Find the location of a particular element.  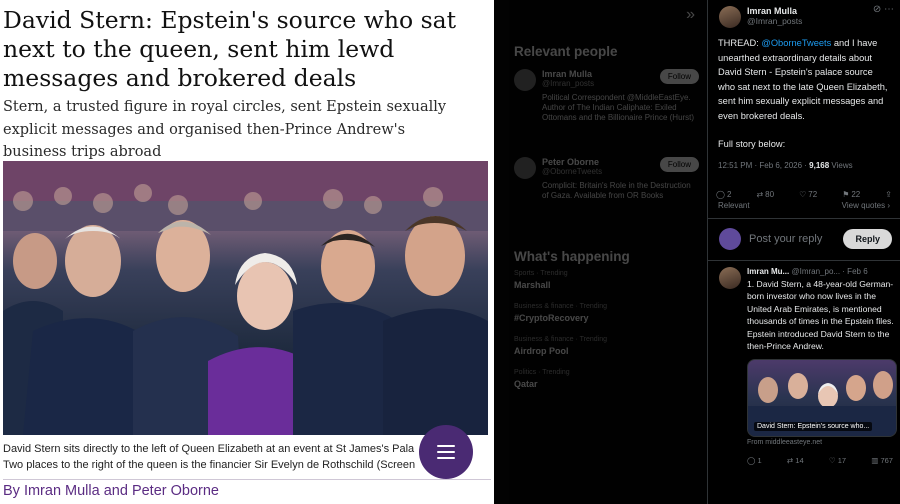

grok-icon: ⊘ ⋯ is located at coordinates (883, 9).